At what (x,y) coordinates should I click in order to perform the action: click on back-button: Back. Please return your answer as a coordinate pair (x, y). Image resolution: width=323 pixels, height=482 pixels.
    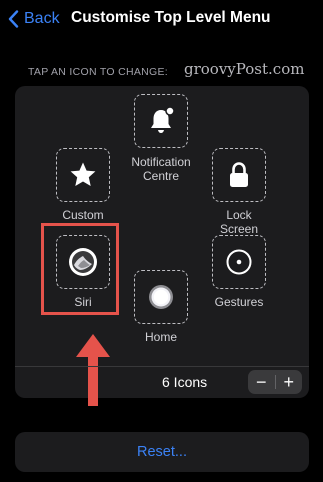
    Looking at the image, I should click on (34, 19).